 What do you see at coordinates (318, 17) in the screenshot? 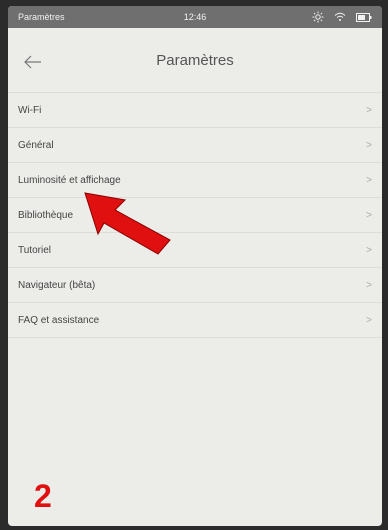
I see `brightness-icon` at bounding box center [318, 17].